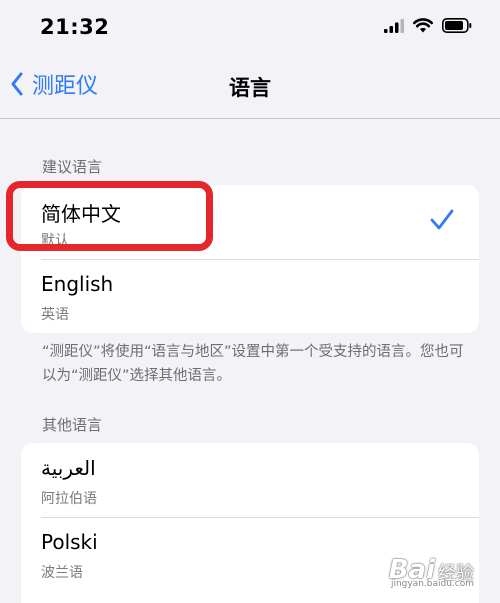 The image size is (500, 603). What do you see at coordinates (55, 315) in the screenshot?
I see `language-subtitle: 英语` at bounding box center [55, 315].